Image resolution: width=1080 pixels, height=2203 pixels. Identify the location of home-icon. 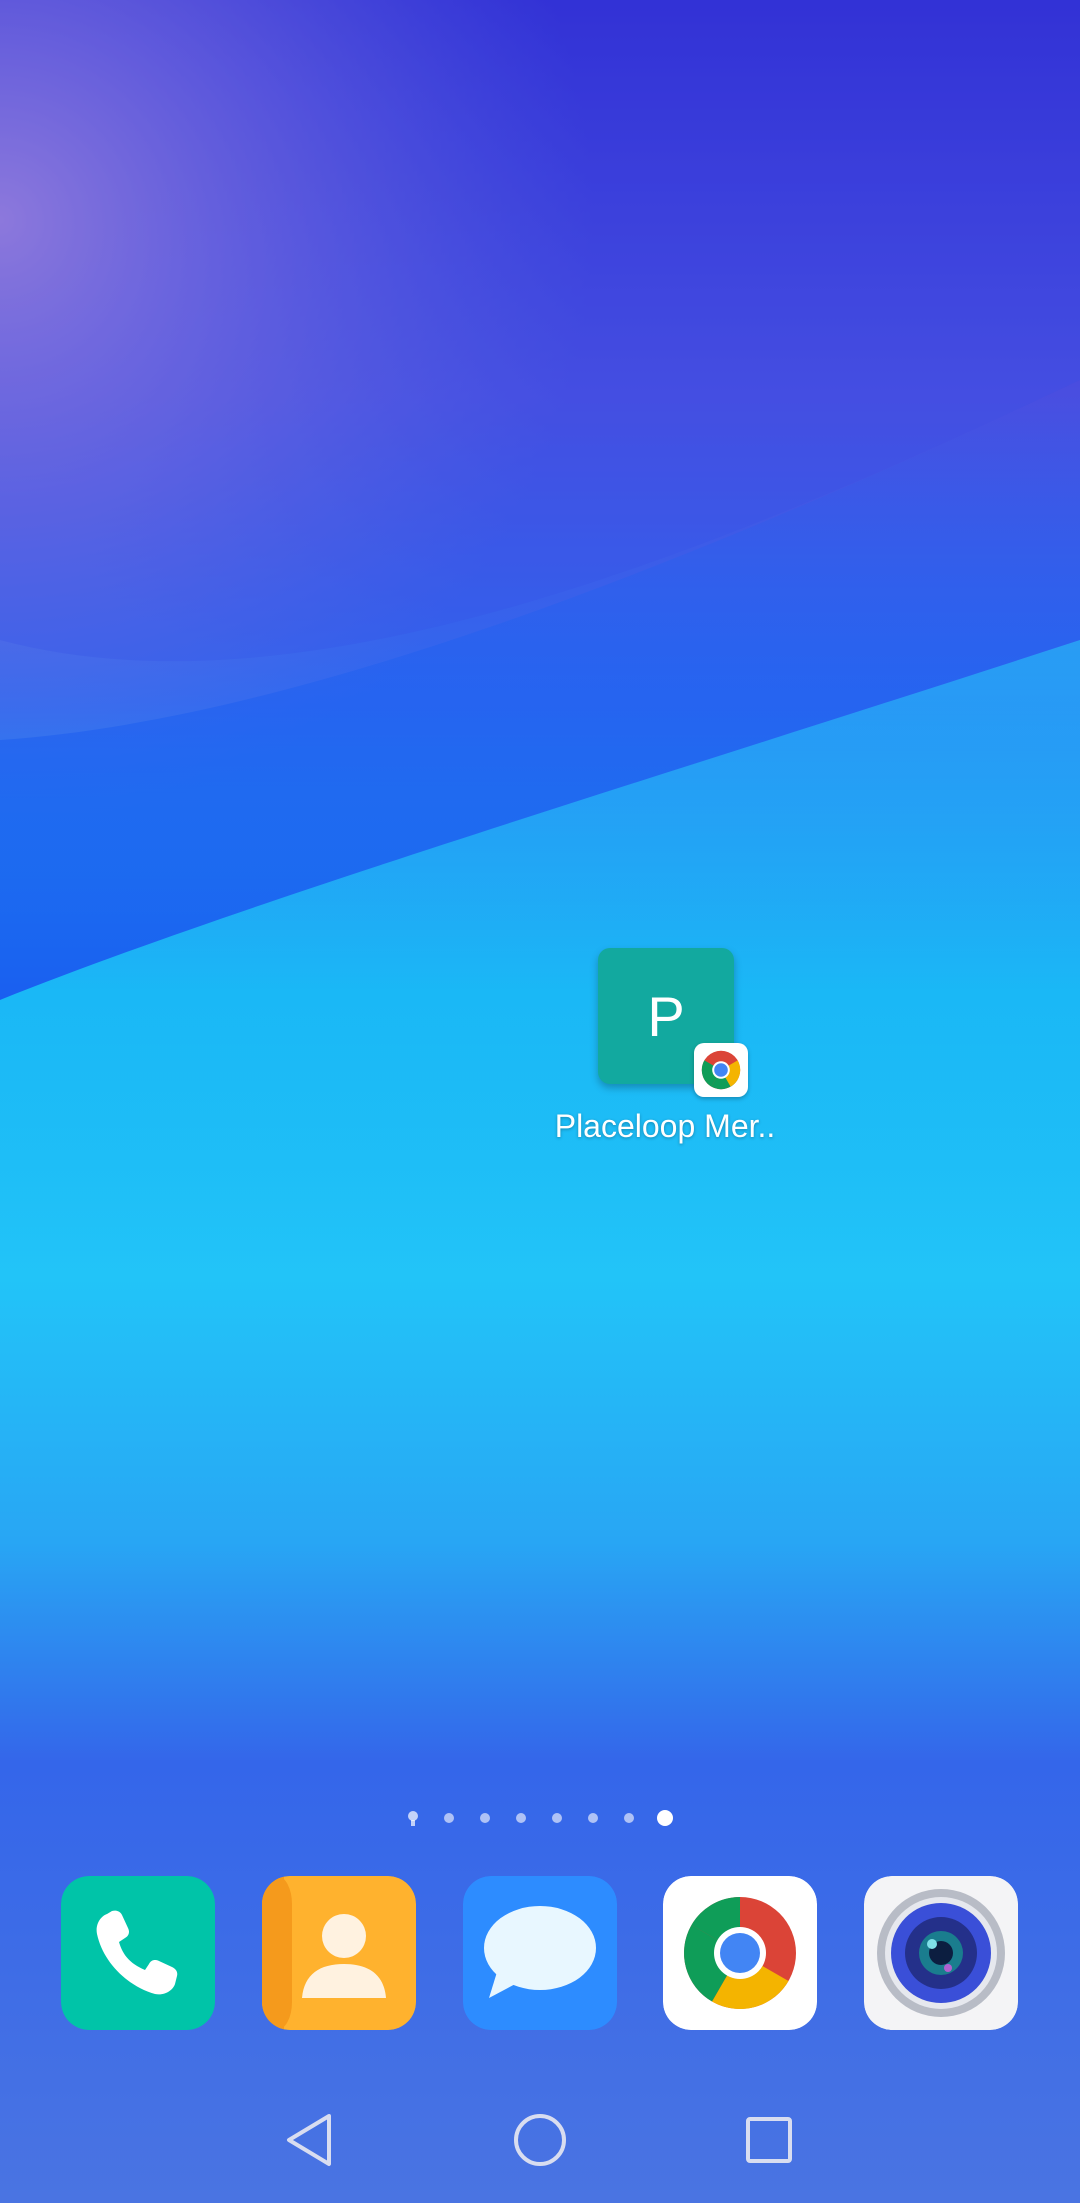
(540, 2140).